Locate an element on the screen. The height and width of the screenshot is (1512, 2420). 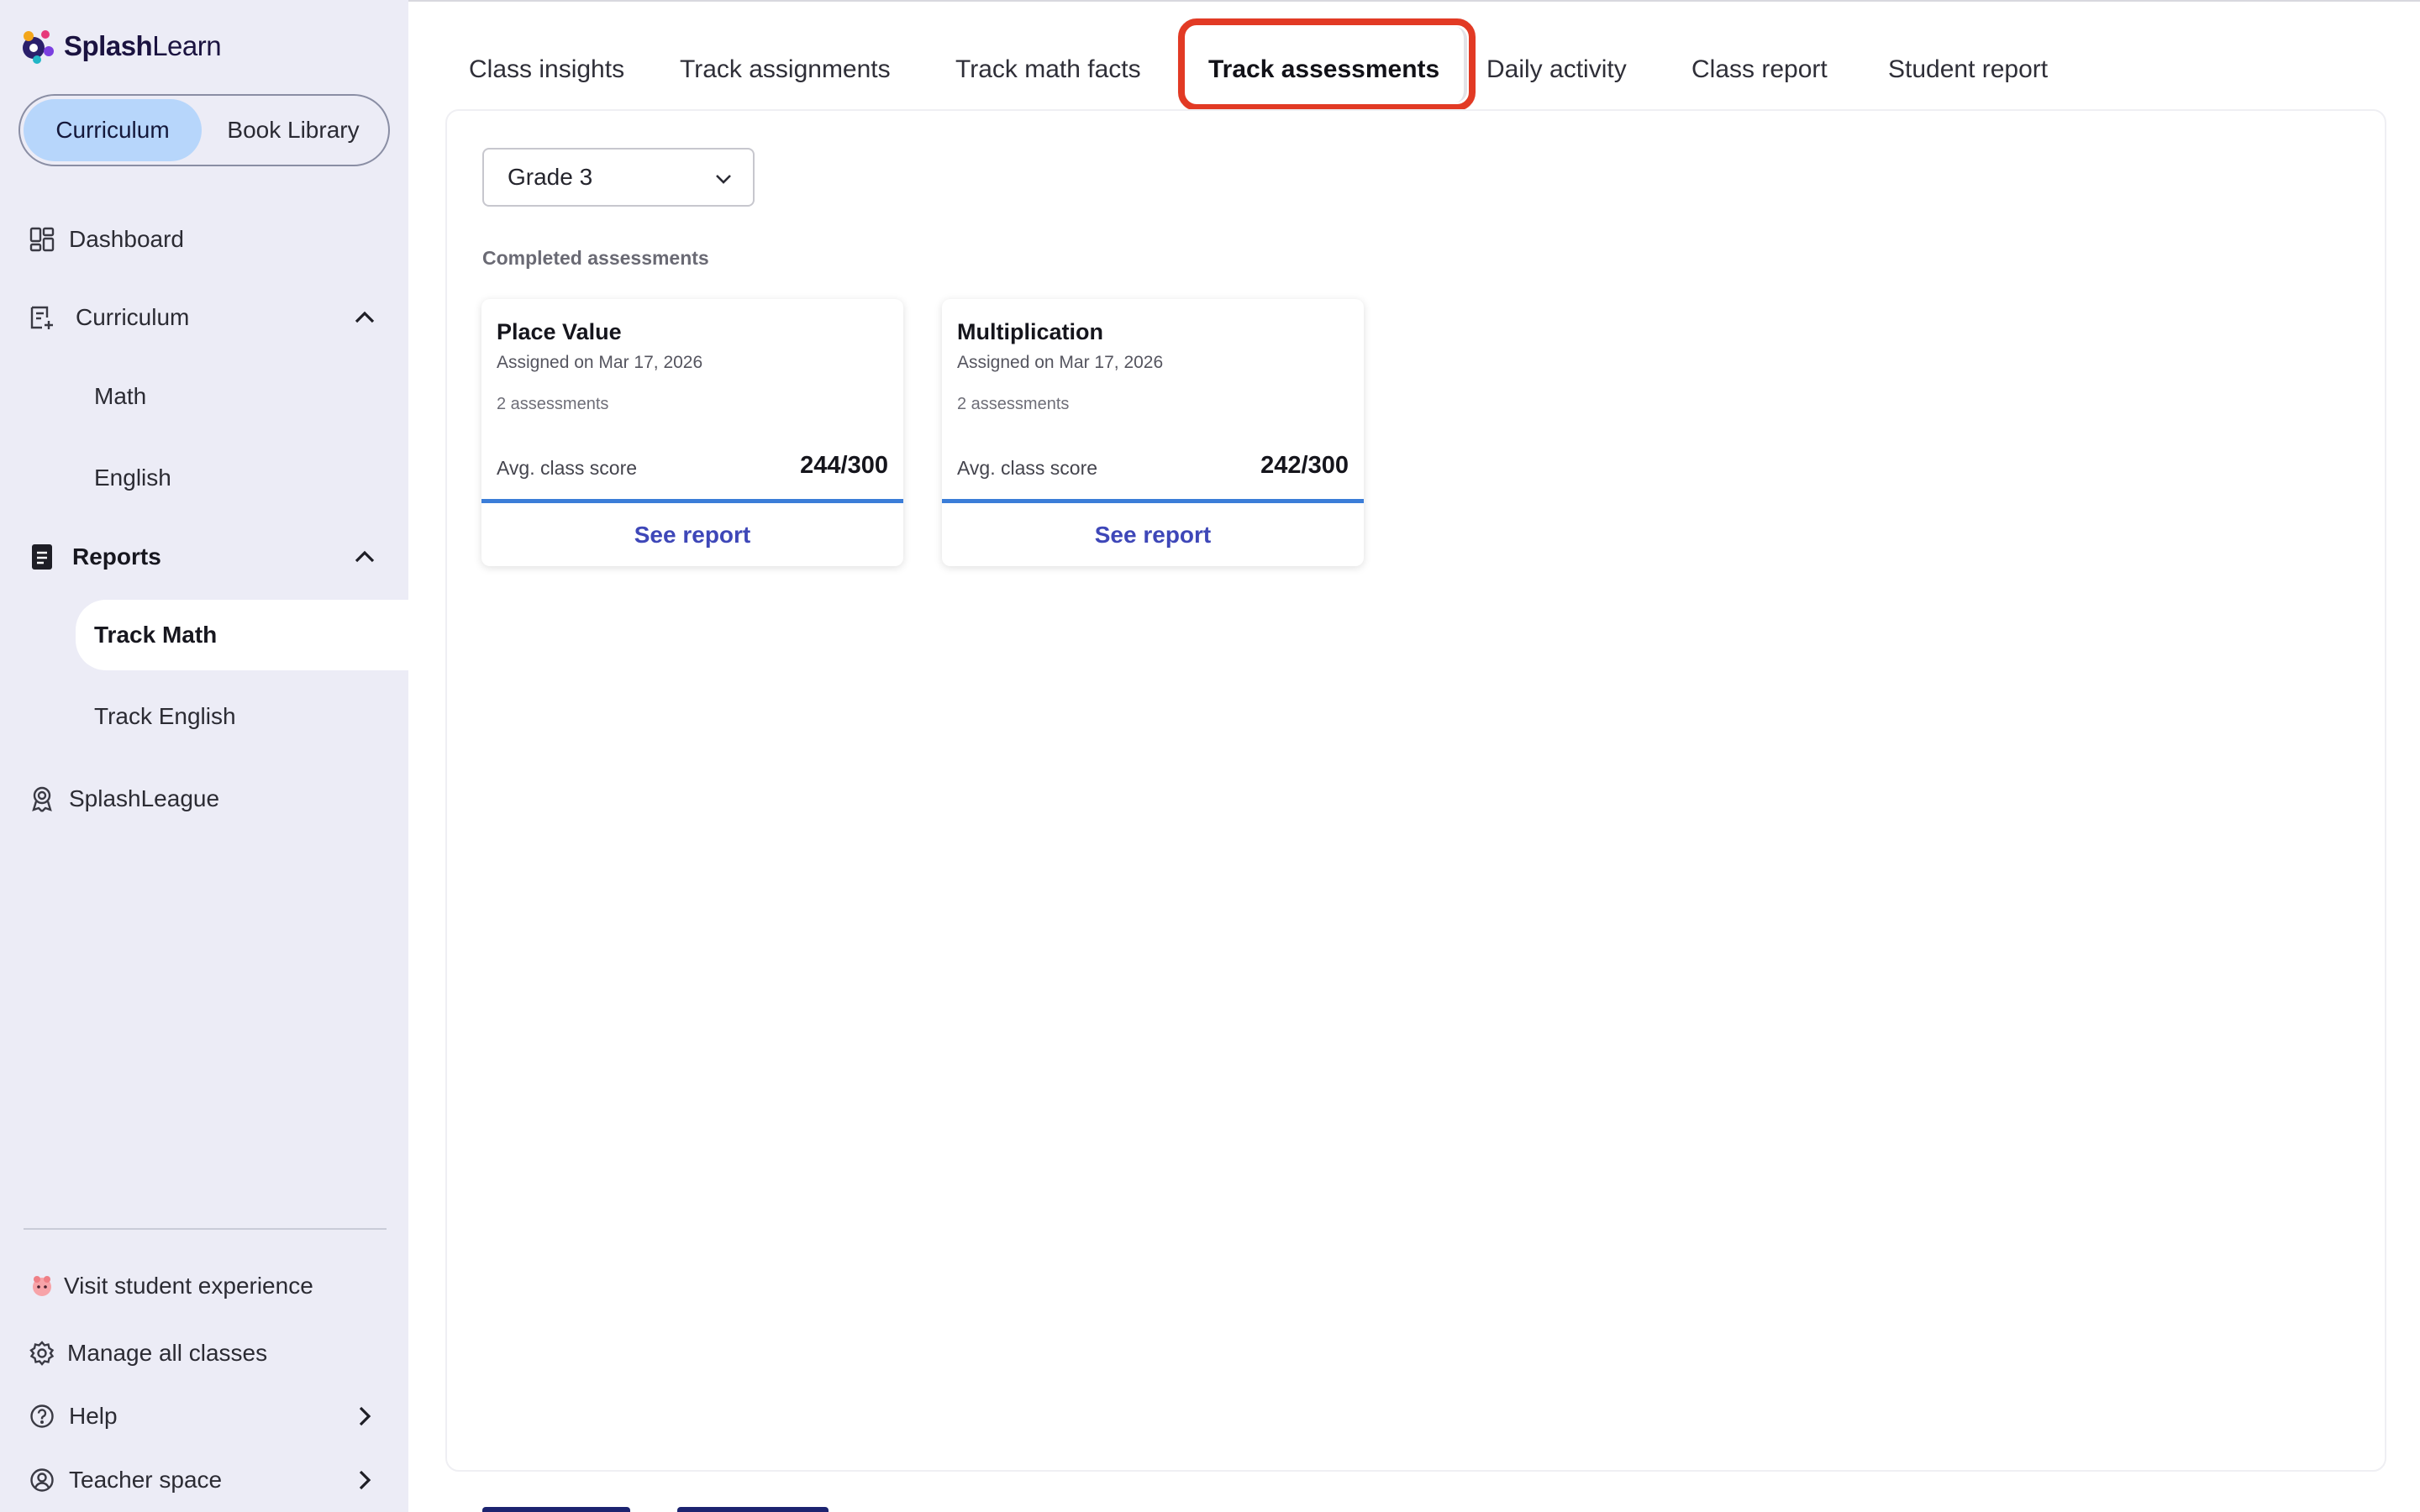
sidebar-item-label: Help is located at coordinates (94, 1416).